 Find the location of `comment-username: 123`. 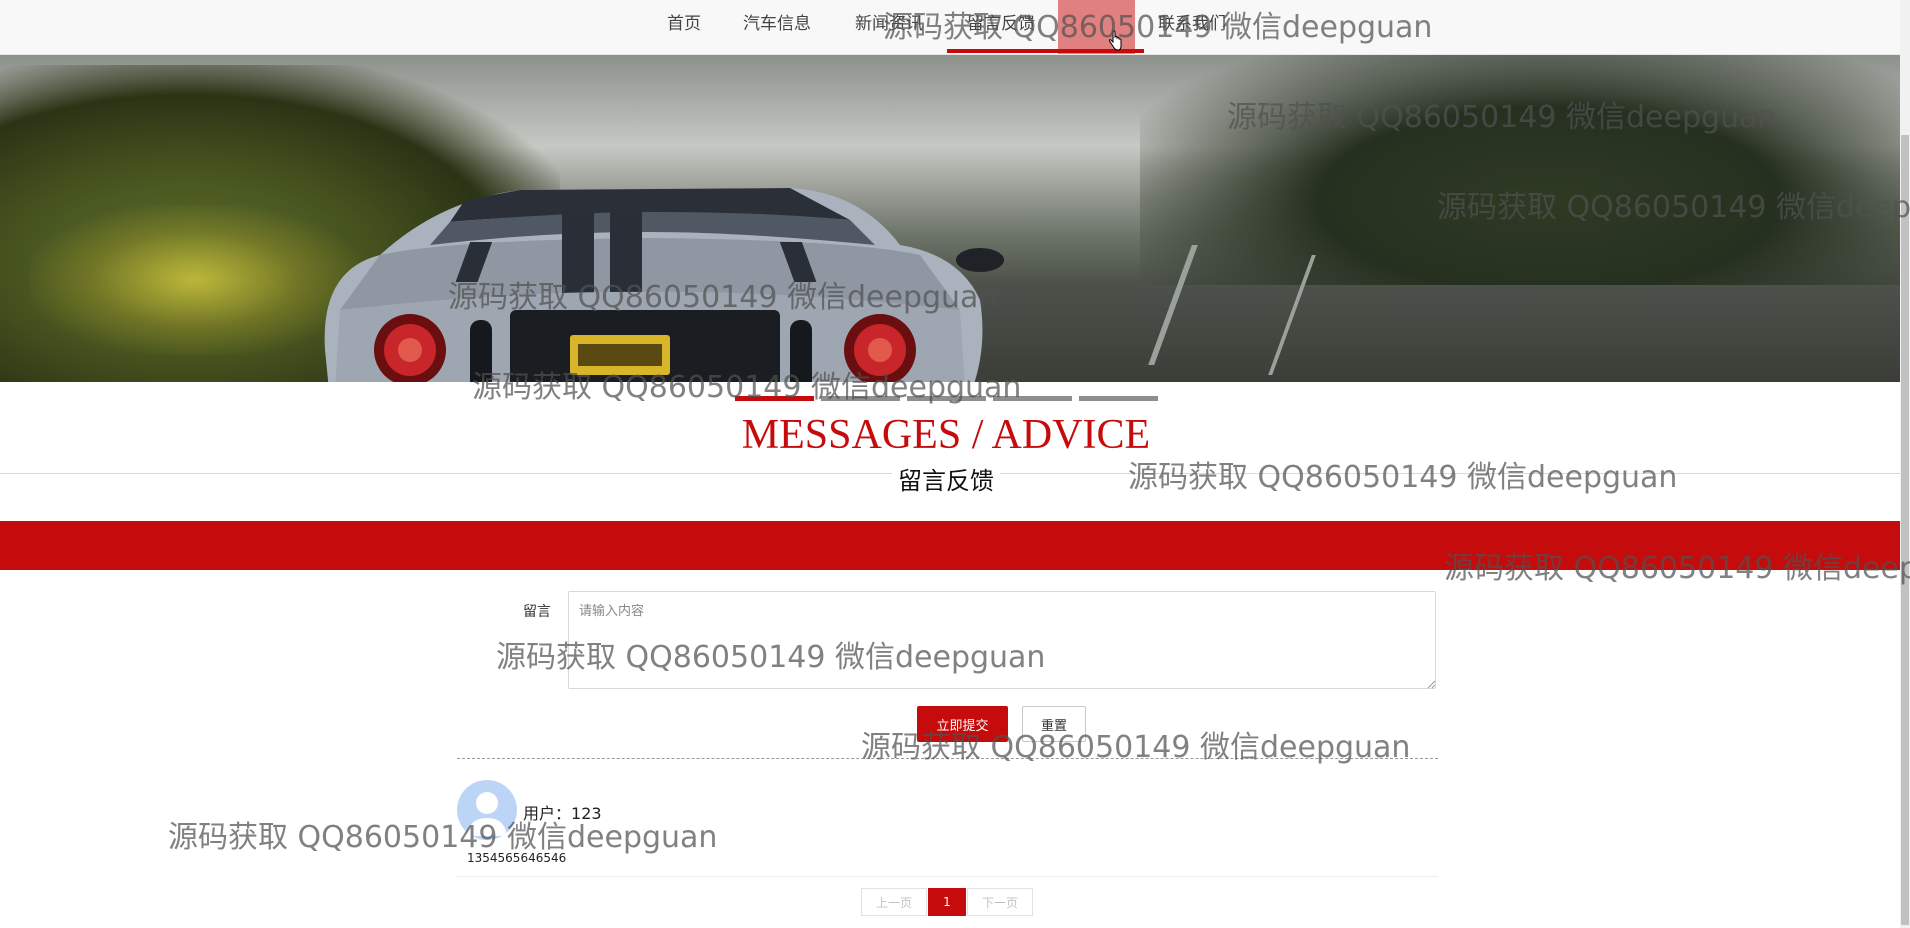

comment-username: 123 is located at coordinates (586, 813).